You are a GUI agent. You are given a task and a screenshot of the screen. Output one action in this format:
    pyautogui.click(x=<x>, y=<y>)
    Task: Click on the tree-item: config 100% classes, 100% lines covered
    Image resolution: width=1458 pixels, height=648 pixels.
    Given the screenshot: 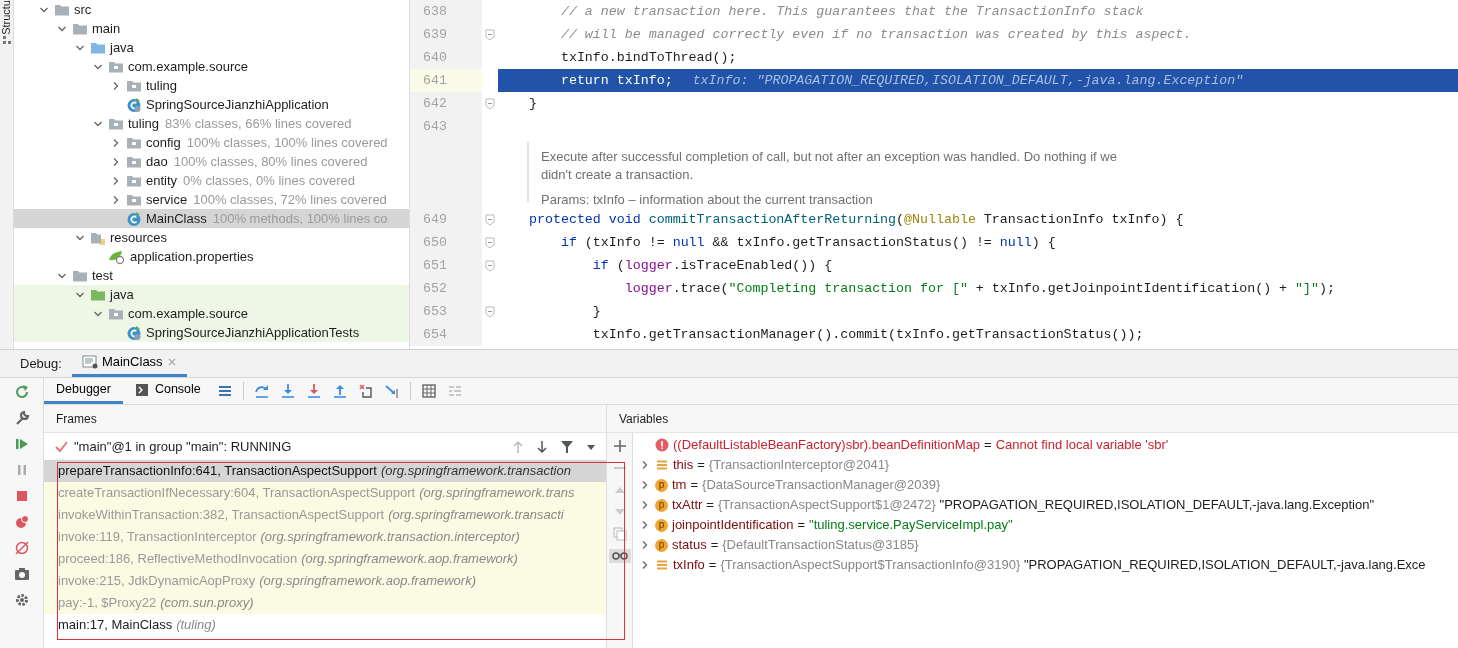 What is the action you would take?
    pyautogui.click(x=211, y=142)
    